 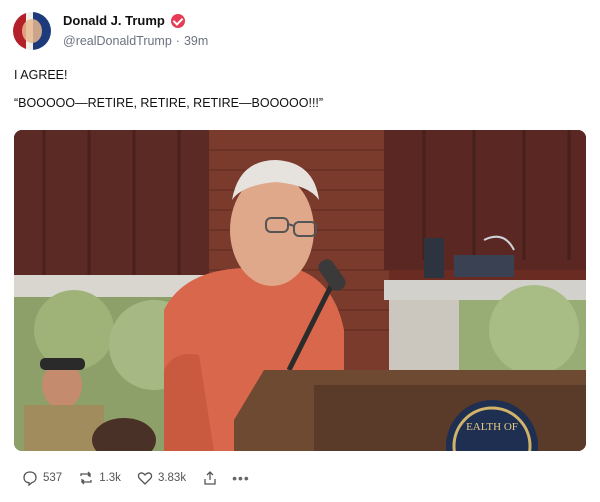 I want to click on author-row: Donald J. Trump, so click(x=124, y=20).